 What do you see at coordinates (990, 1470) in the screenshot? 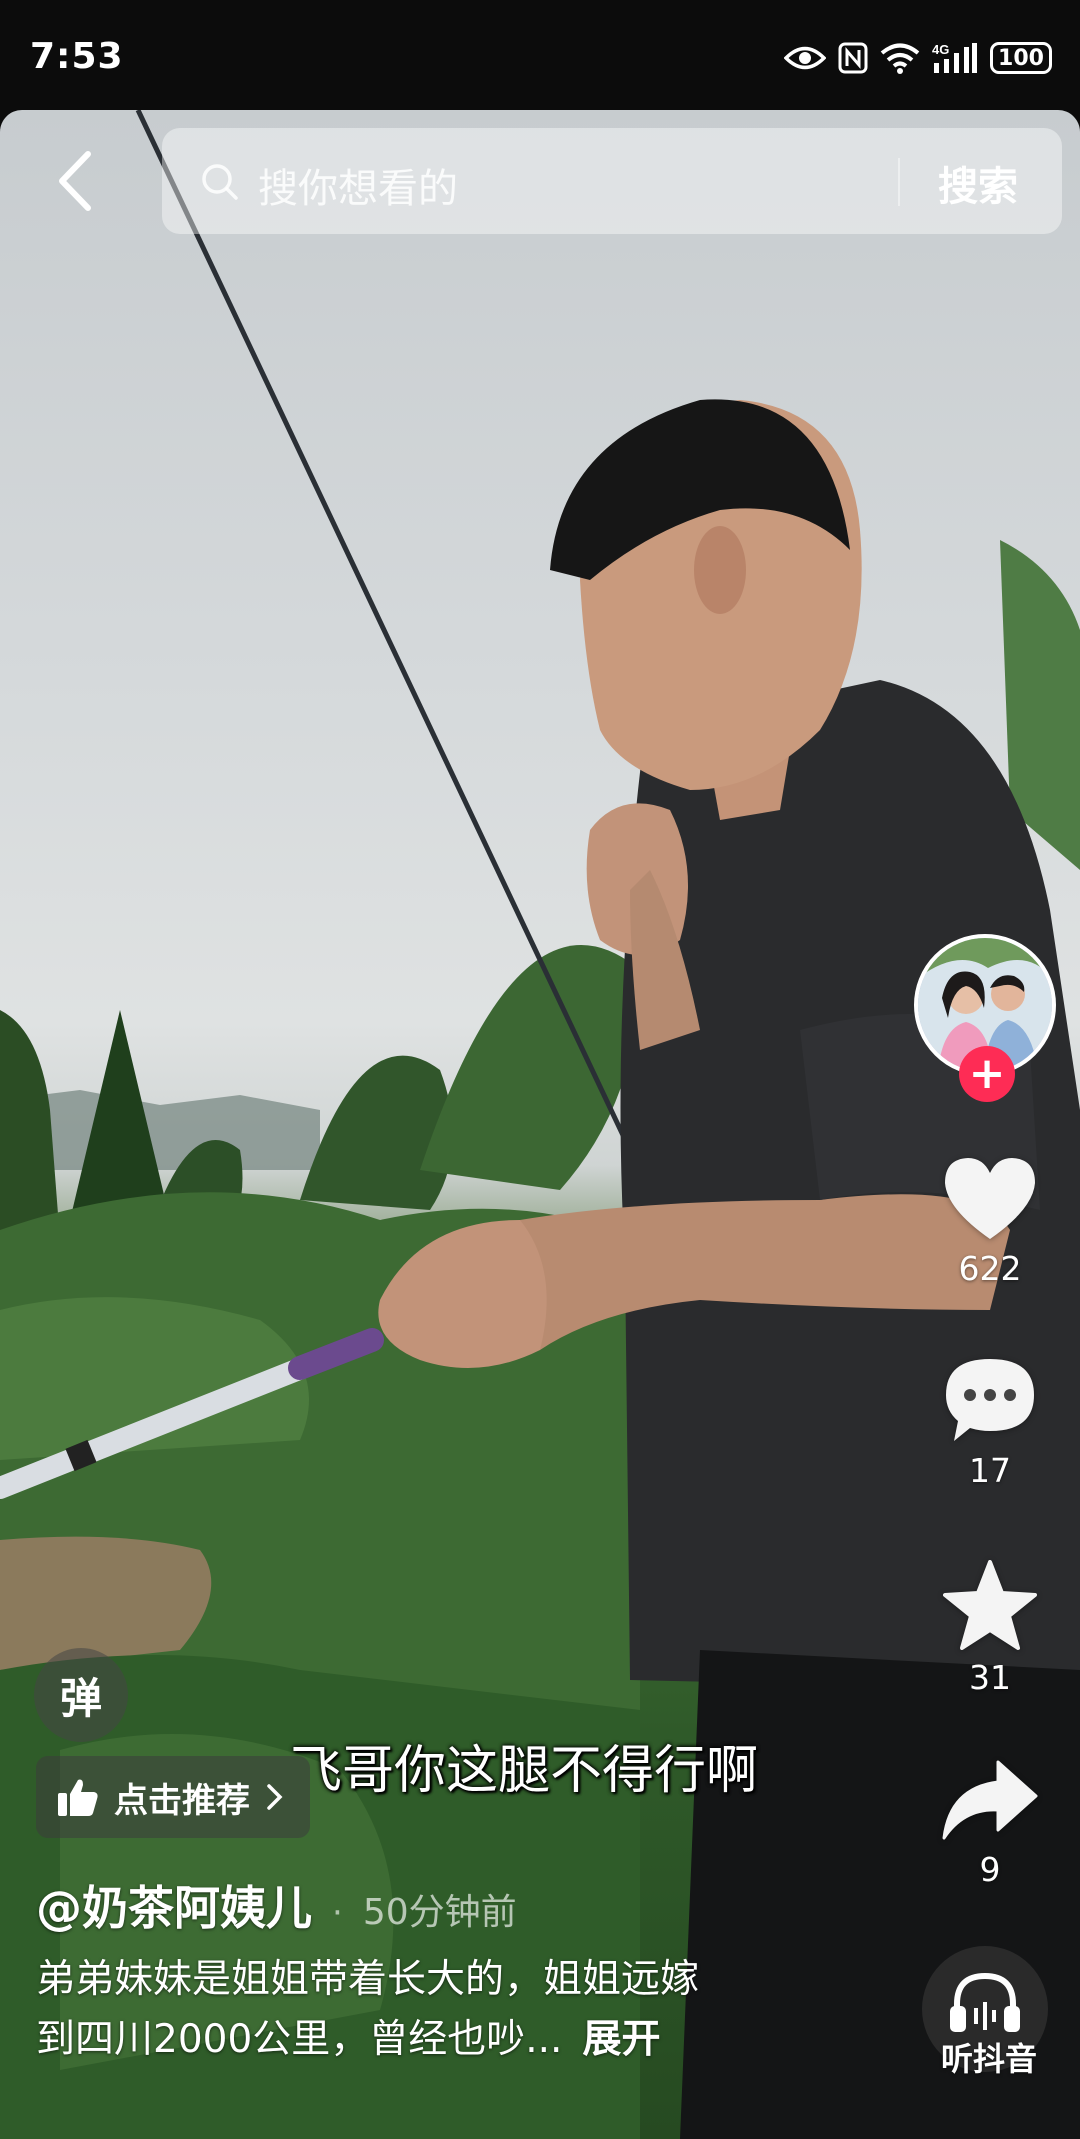
I see `comment-count: 17` at bounding box center [990, 1470].